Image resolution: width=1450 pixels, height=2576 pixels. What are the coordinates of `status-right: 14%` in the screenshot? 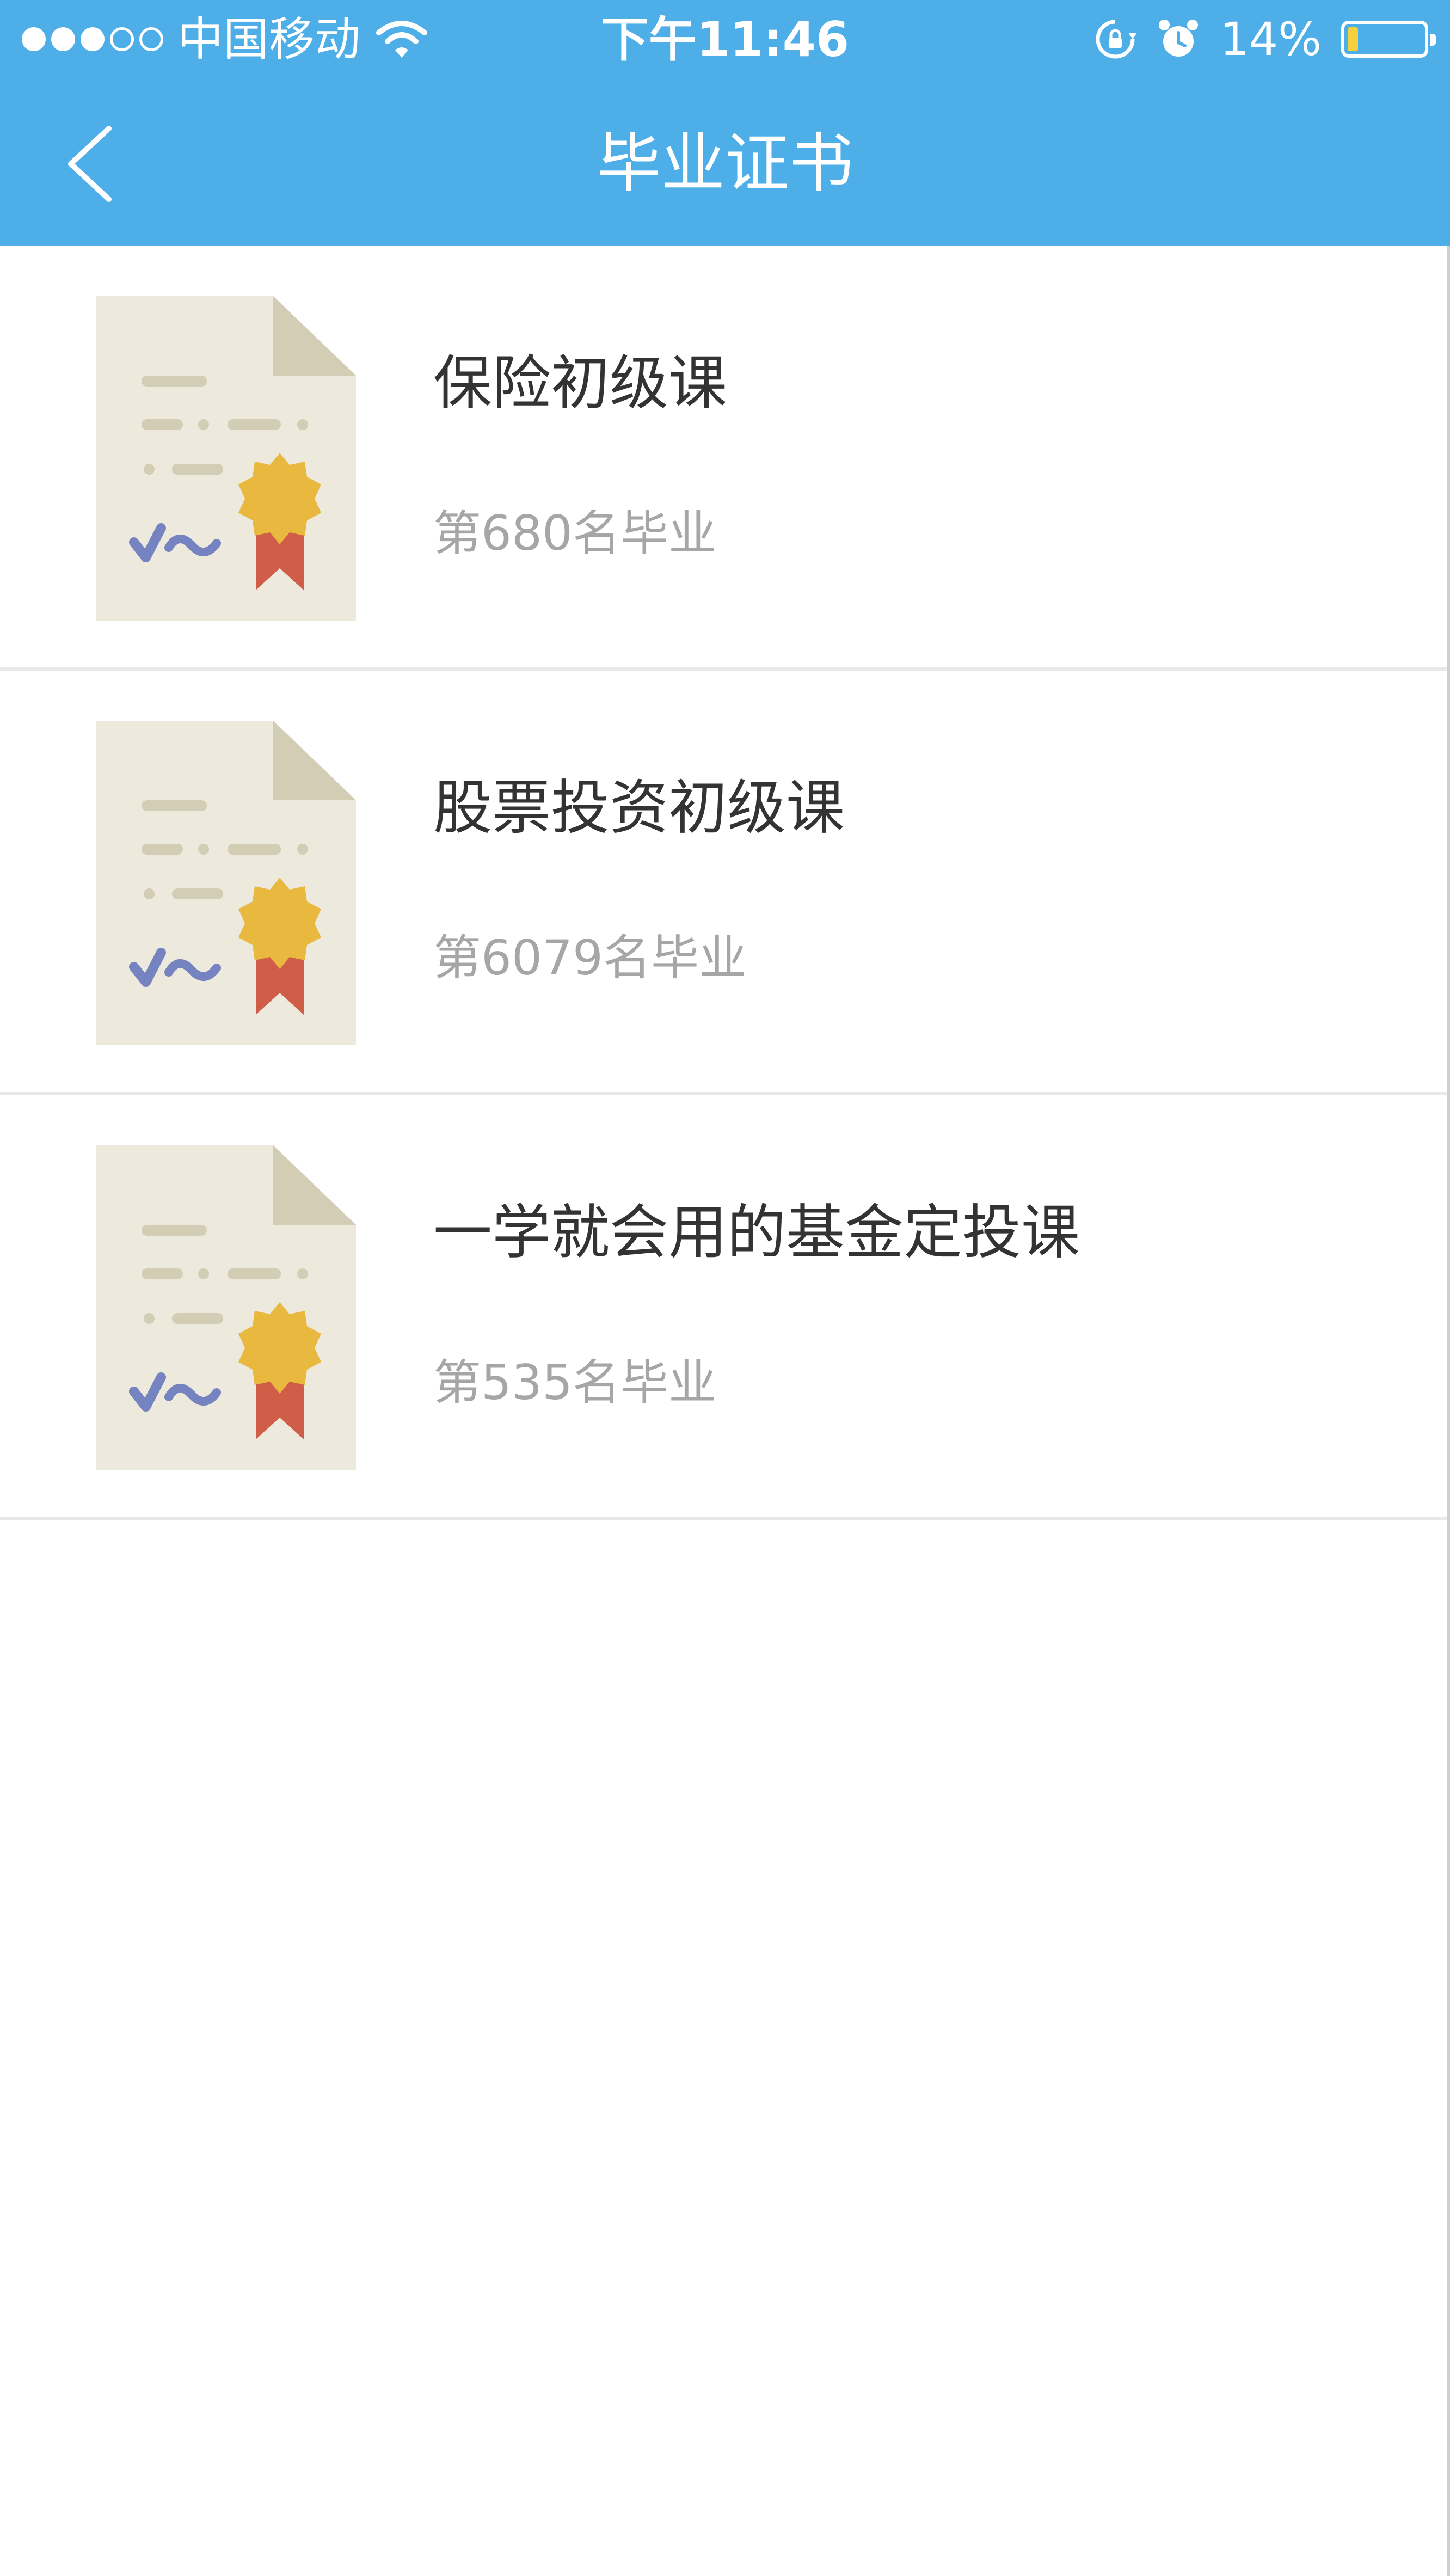 It's located at (1264, 39).